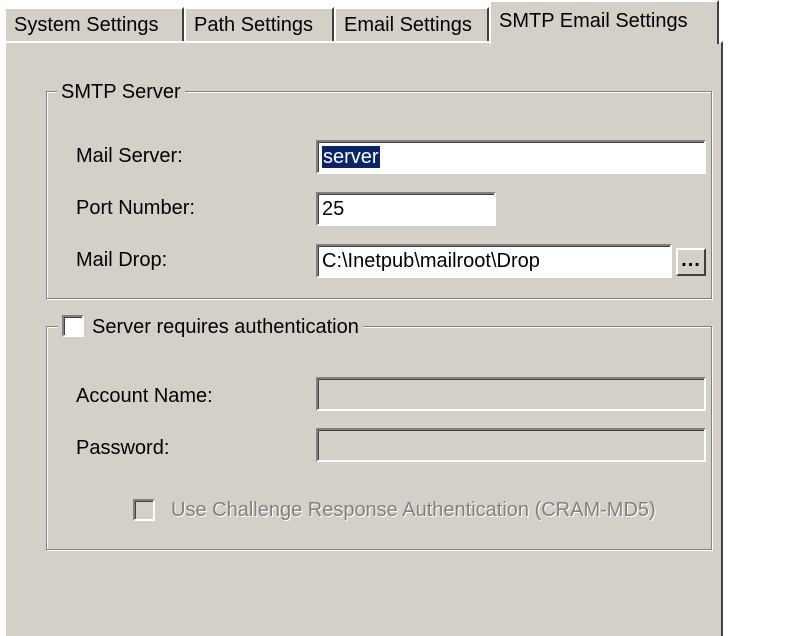 The height and width of the screenshot is (636, 791). Describe the element at coordinates (225, 327) in the screenshot. I see `requires-auth-label: Server requires authentication` at that location.